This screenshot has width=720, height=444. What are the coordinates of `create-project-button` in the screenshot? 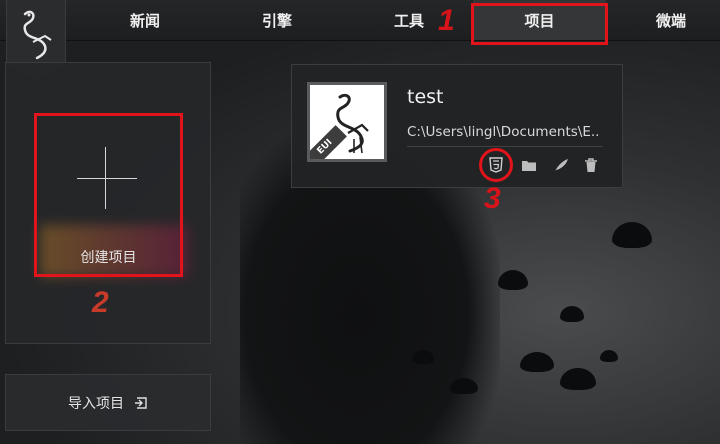 It's located at (108, 195).